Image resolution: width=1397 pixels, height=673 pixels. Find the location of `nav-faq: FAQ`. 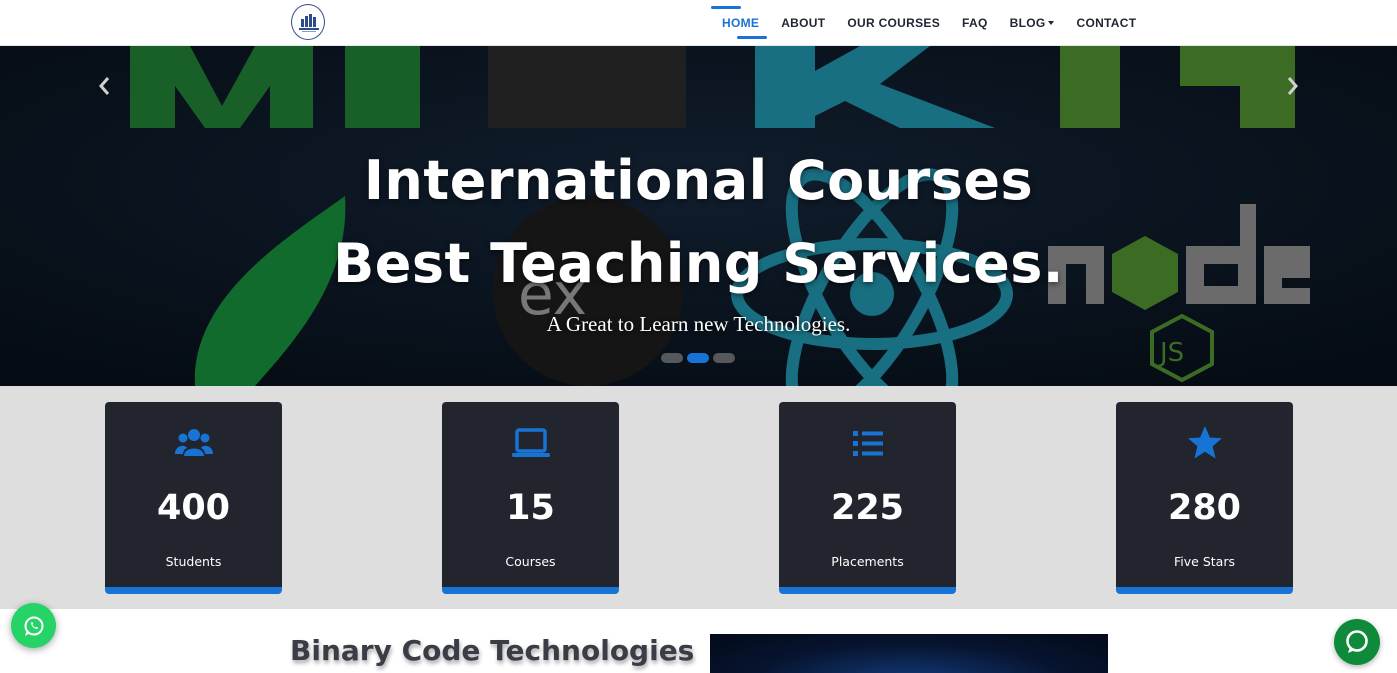

nav-faq: FAQ is located at coordinates (975, 23).